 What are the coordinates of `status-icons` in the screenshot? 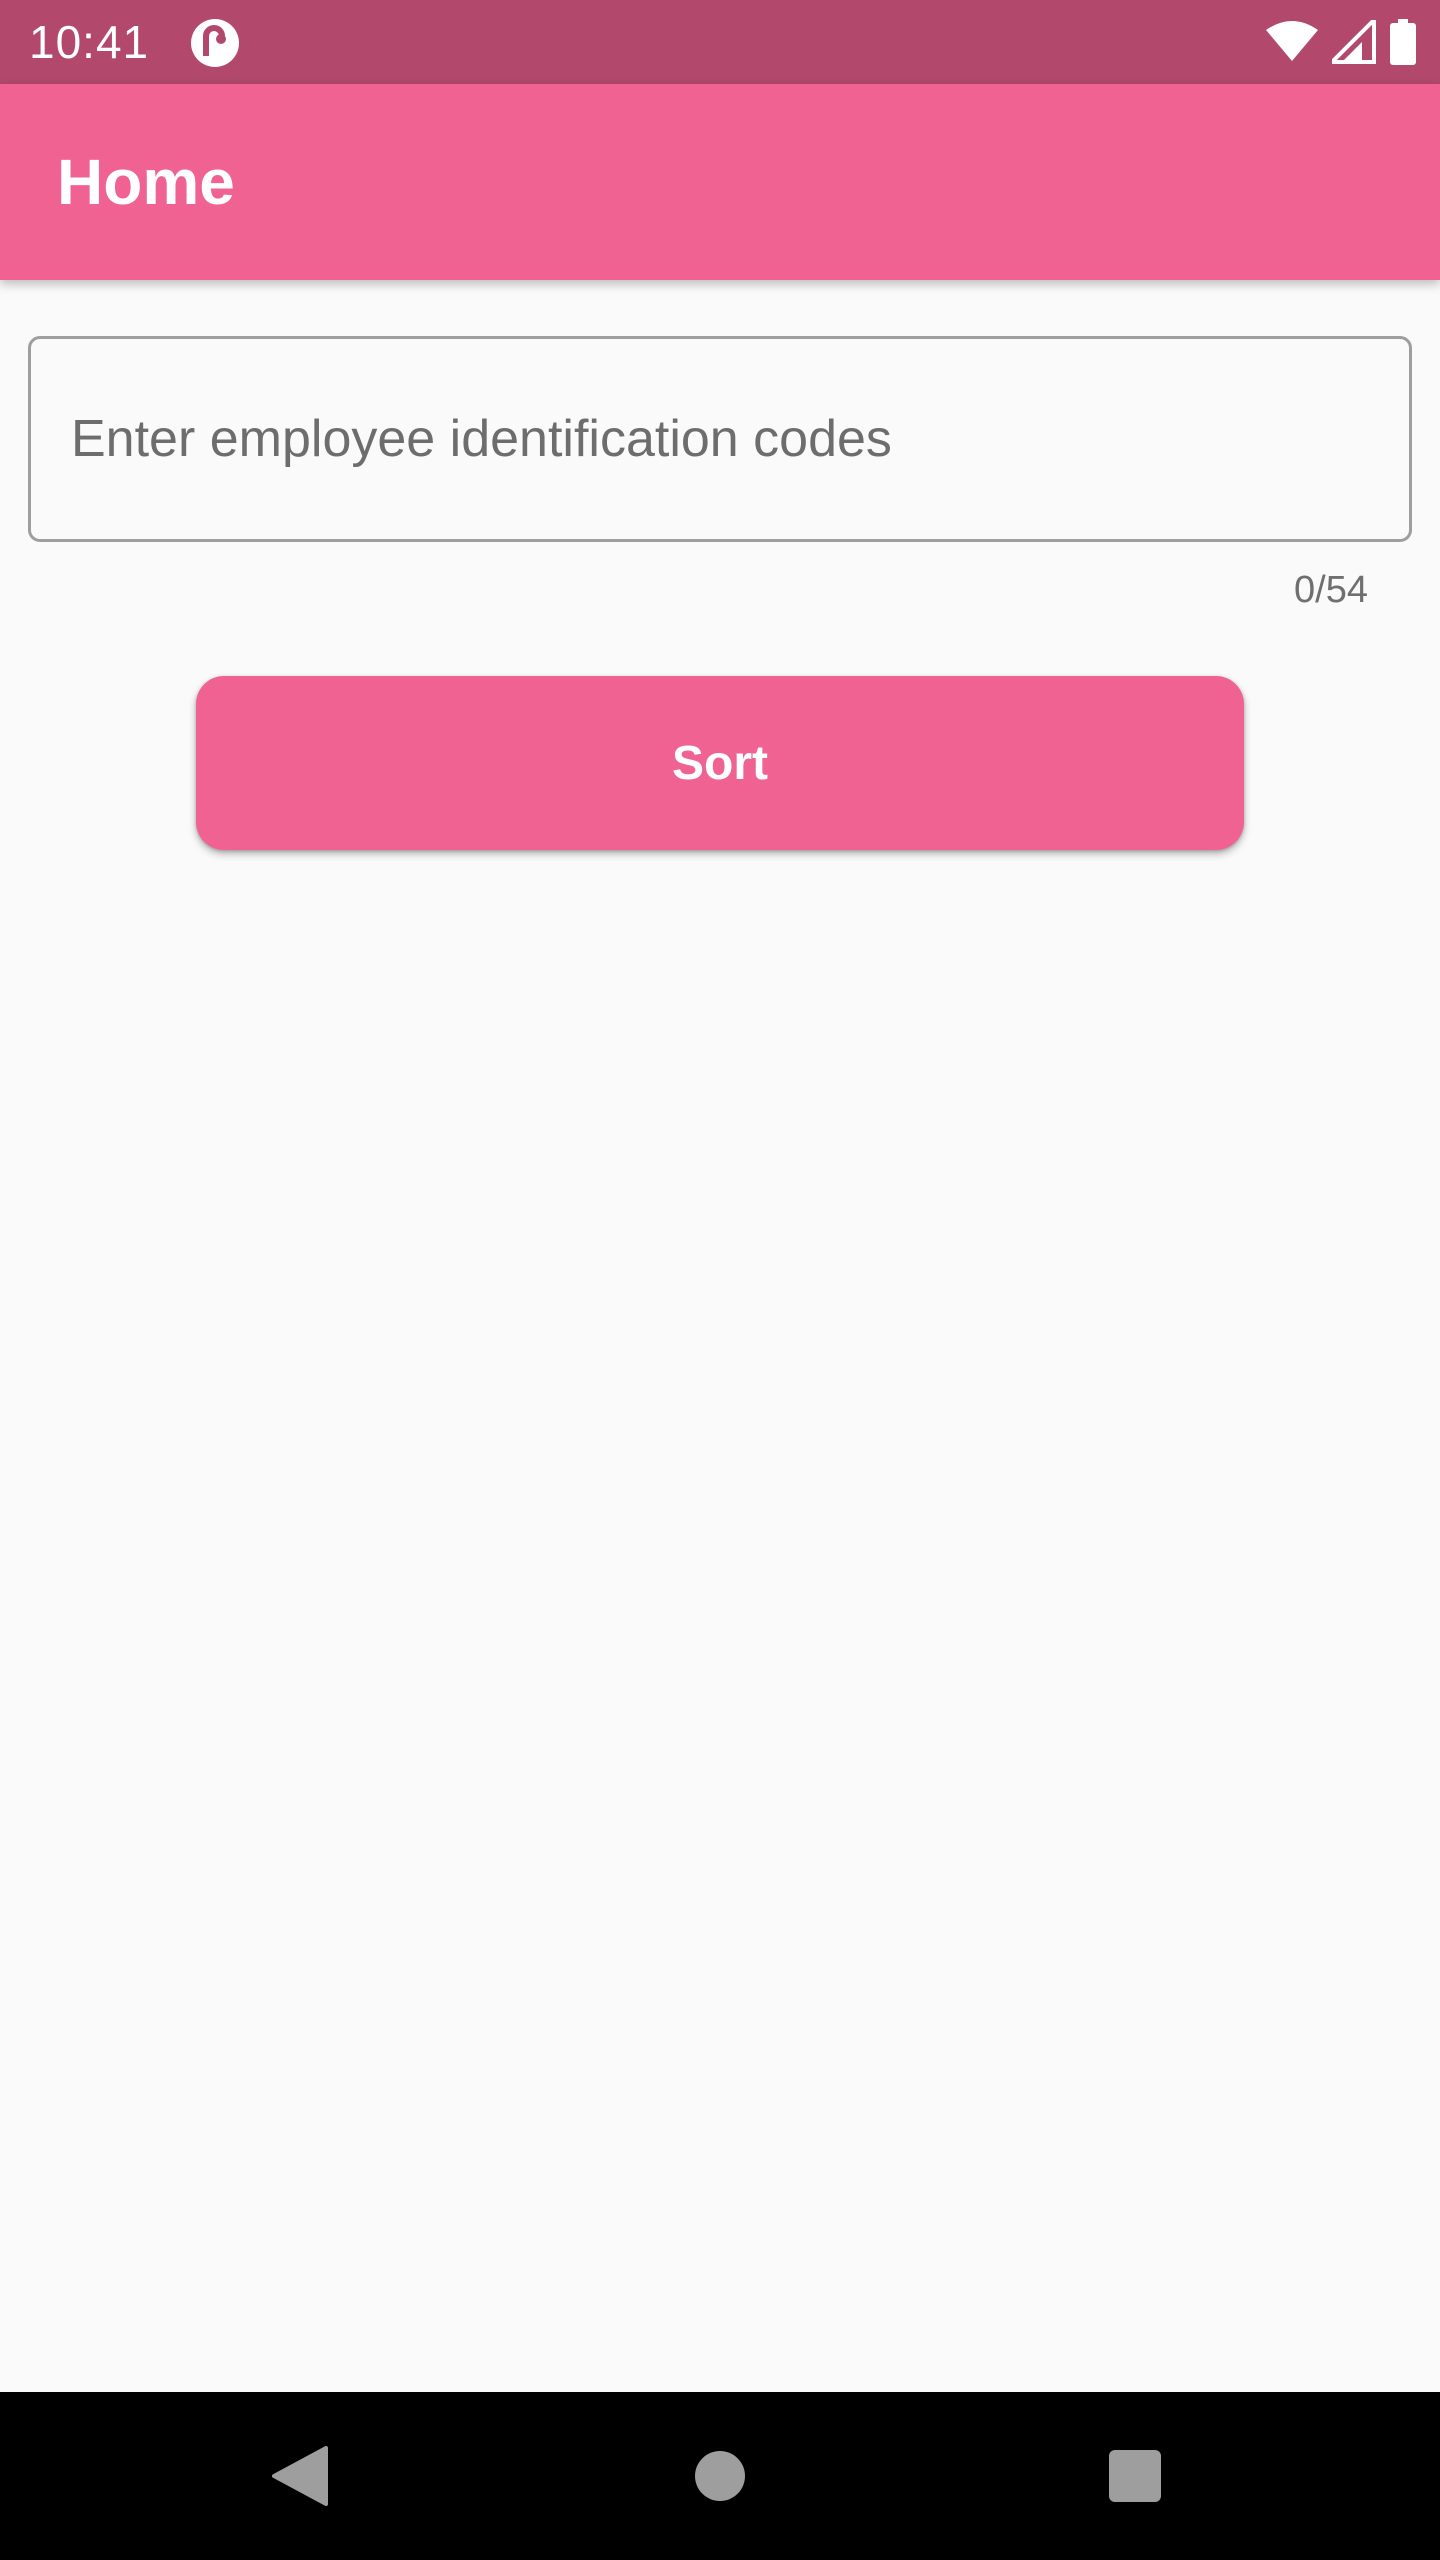 It's located at (1341, 42).